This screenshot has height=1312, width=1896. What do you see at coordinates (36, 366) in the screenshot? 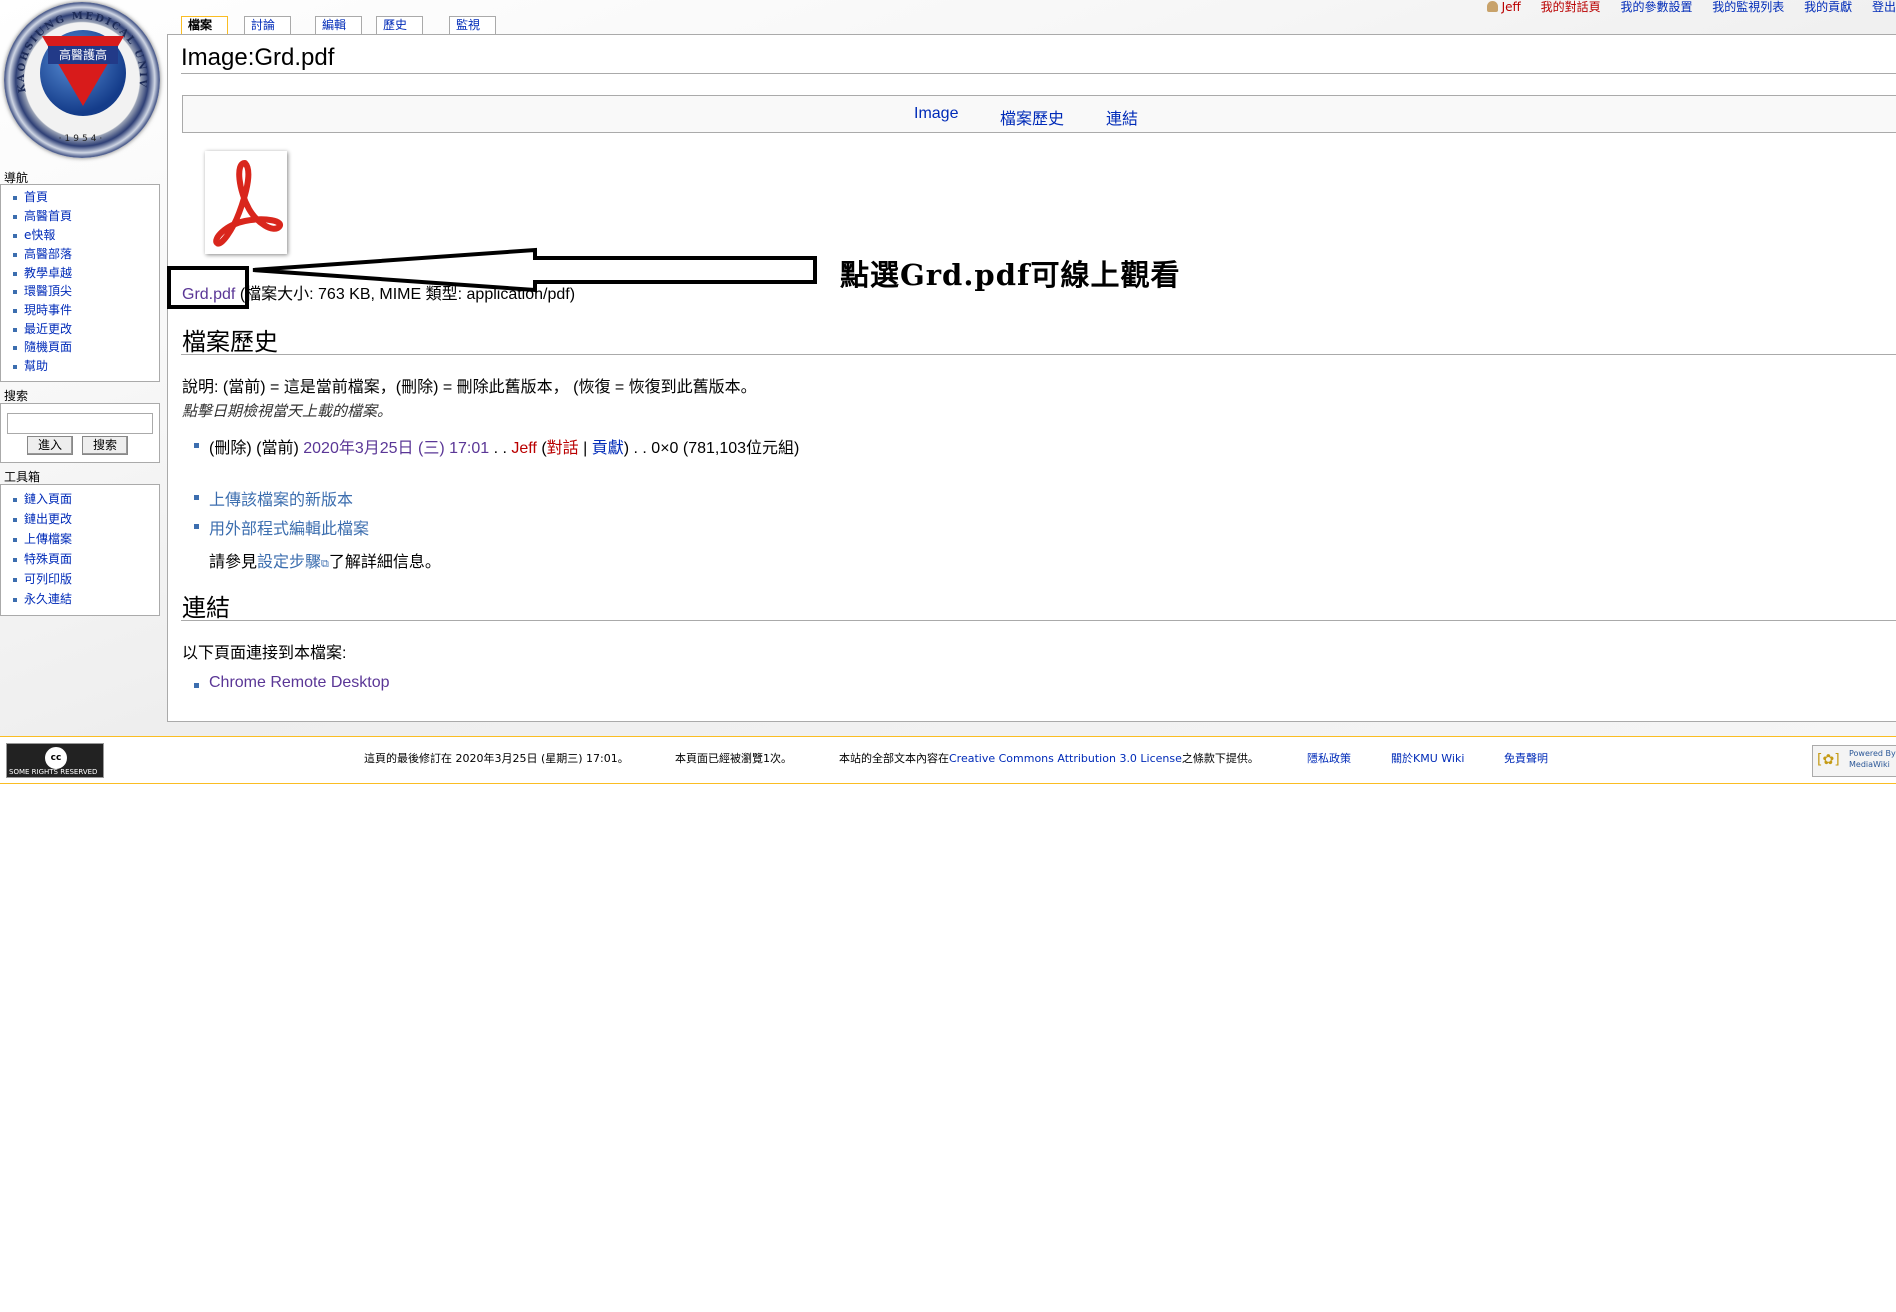
I see `sidebar-item-help: 幫助` at bounding box center [36, 366].